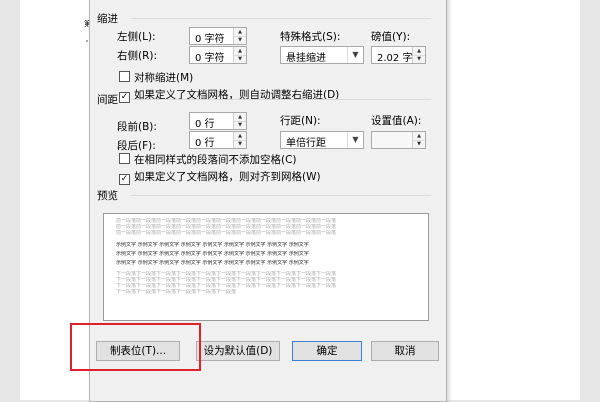 The image size is (600, 402). What do you see at coordinates (218, 140) in the screenshot?
I see `space-after-spinner: 0 行 ▲ ▼` at bounding box center [218, 140].